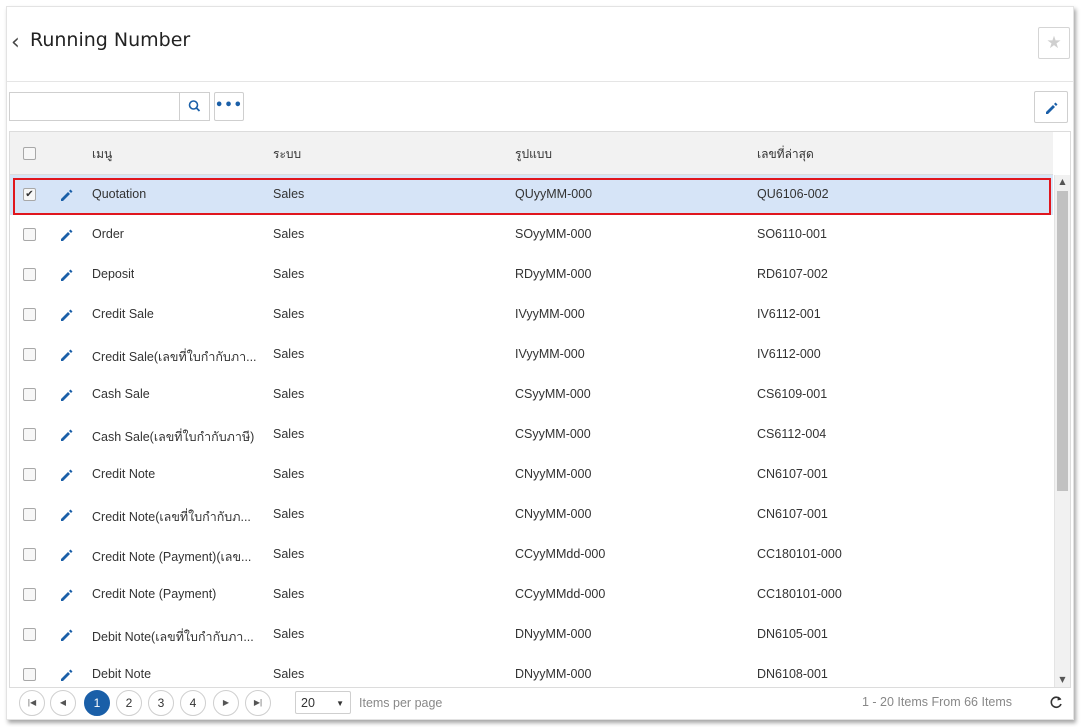 Image resolution: width=1083 pixels, height=727 pixels. Describe the element at coordinates (161, 703) in the screenshot. I see `page-button: 3` at that location.